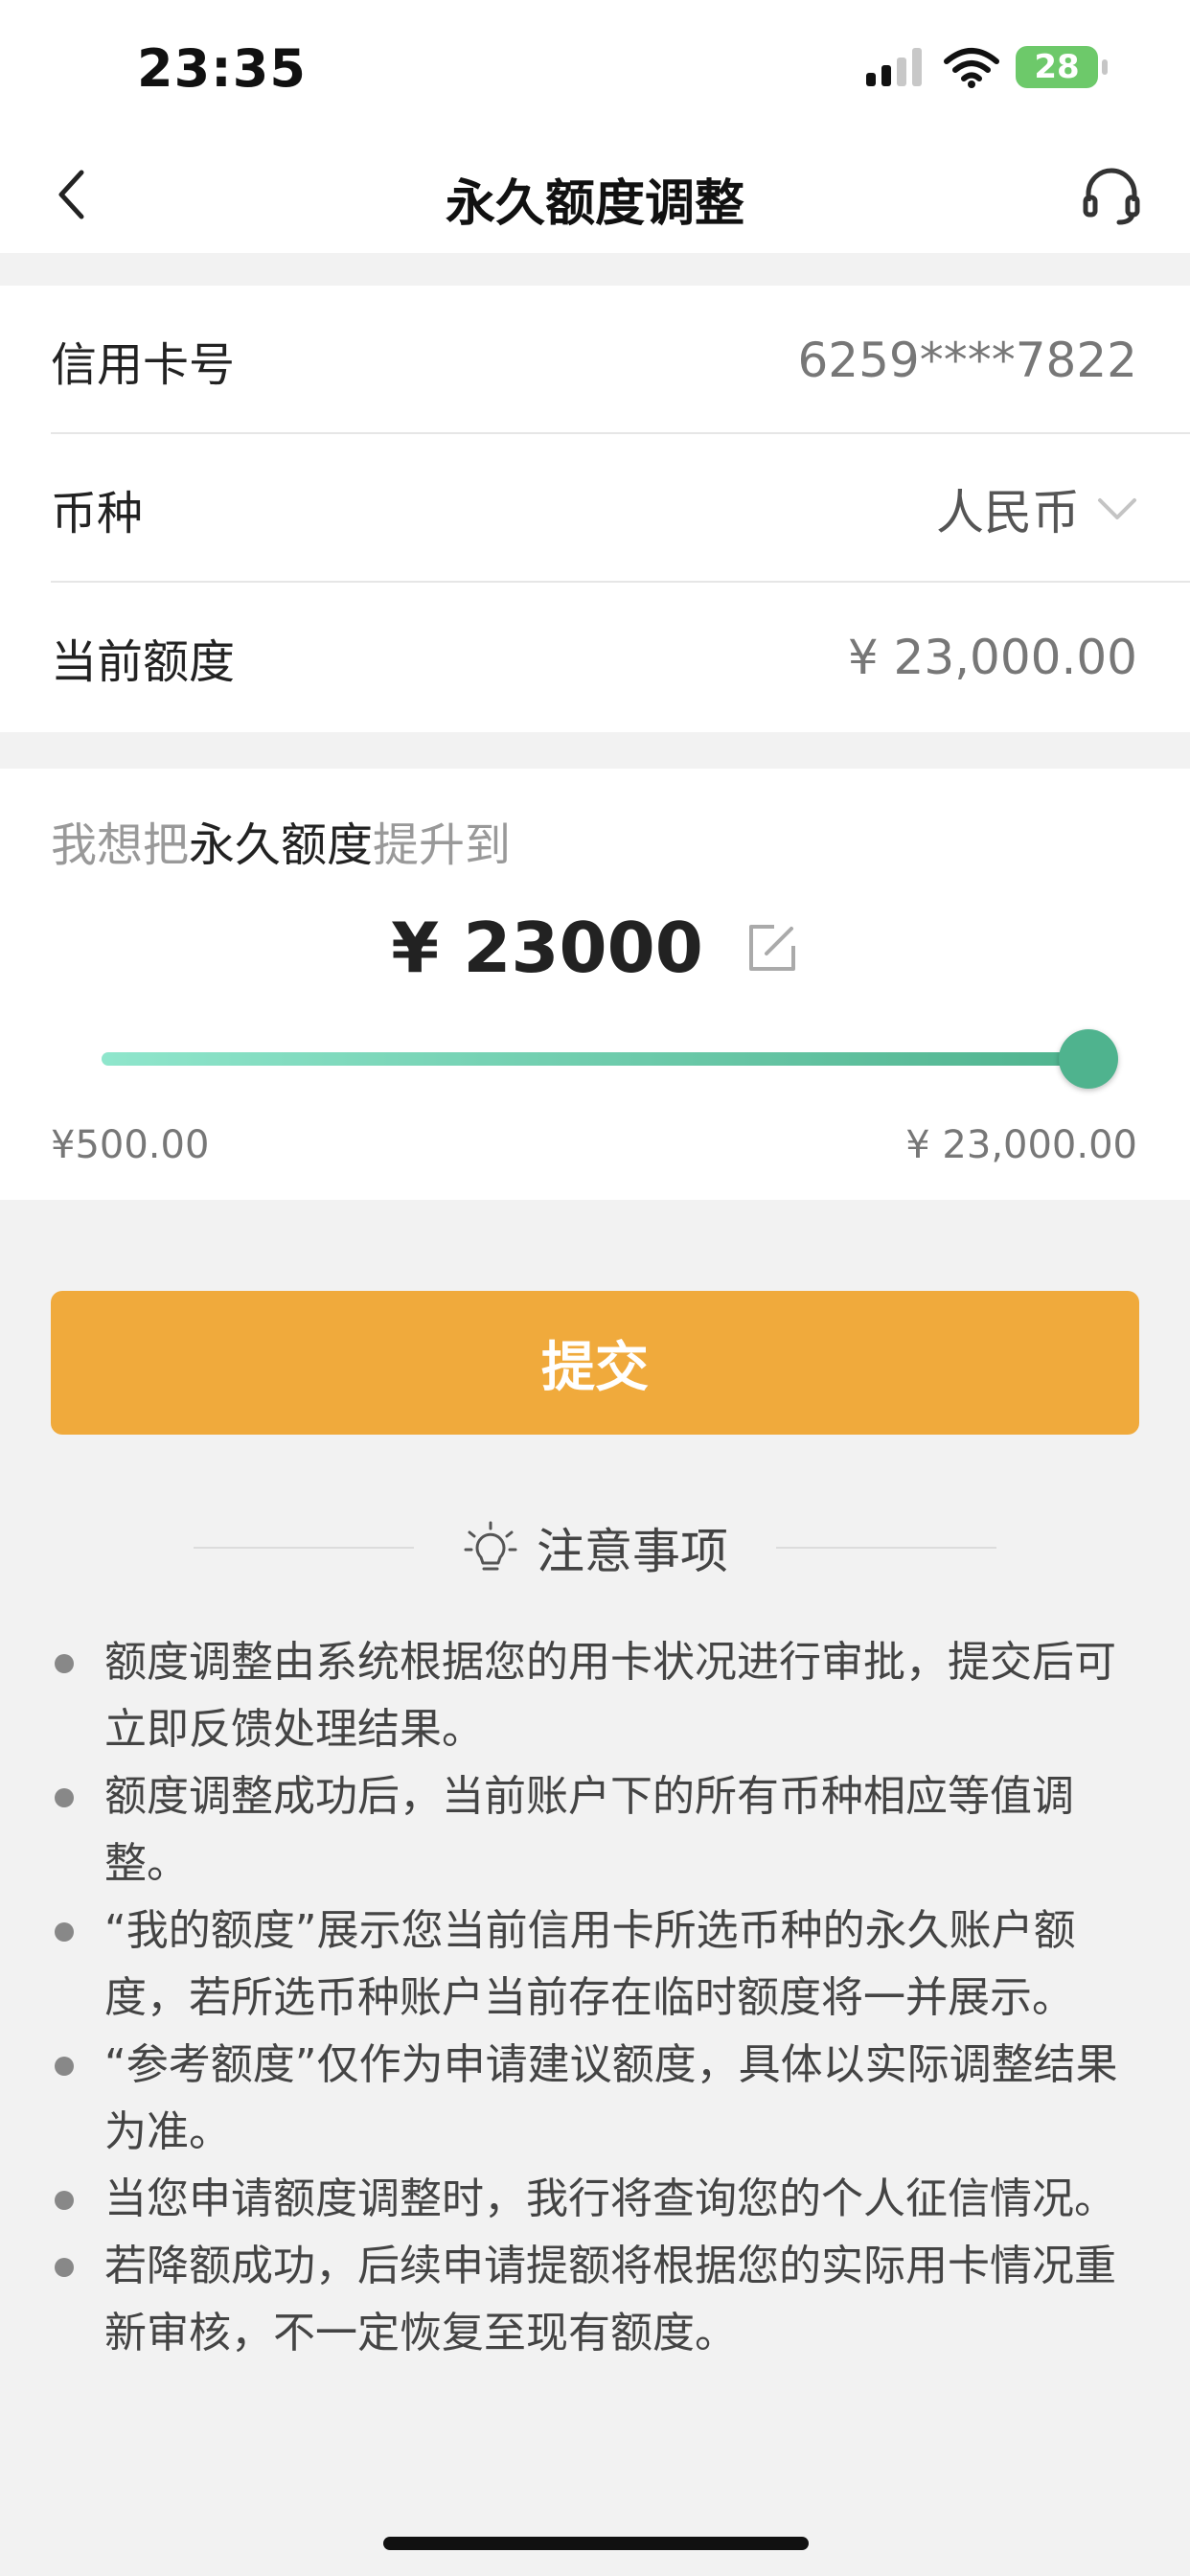 The width and height of the screenshot is (1190, 2576). Describe the element at coordinates (491, 1546) in the screenshot. I see `lightbulb-icon` at that location.